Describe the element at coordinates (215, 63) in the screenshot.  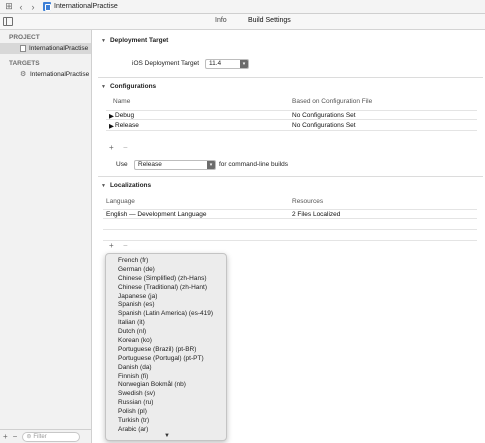
I see `deployment-version-value: 11.4` at that location.